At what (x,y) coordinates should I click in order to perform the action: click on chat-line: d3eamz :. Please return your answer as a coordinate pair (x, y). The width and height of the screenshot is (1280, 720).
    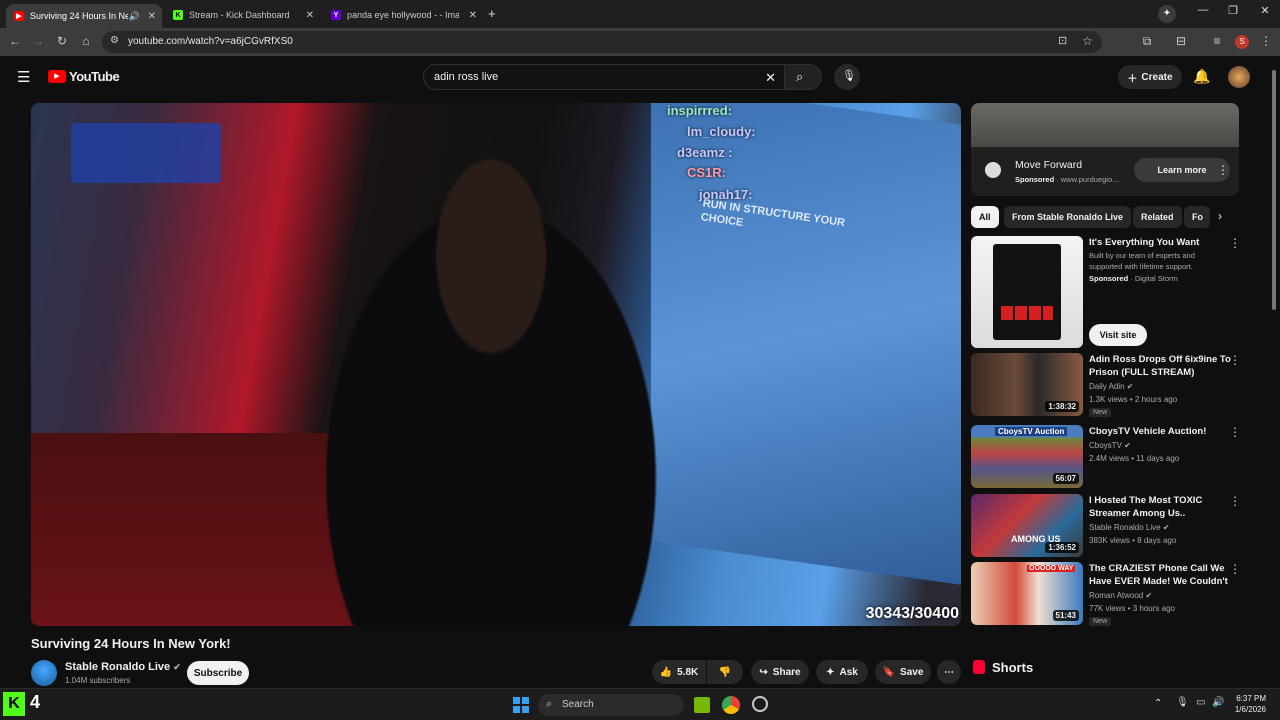
    Looking at the image, I should click on (705, 152).